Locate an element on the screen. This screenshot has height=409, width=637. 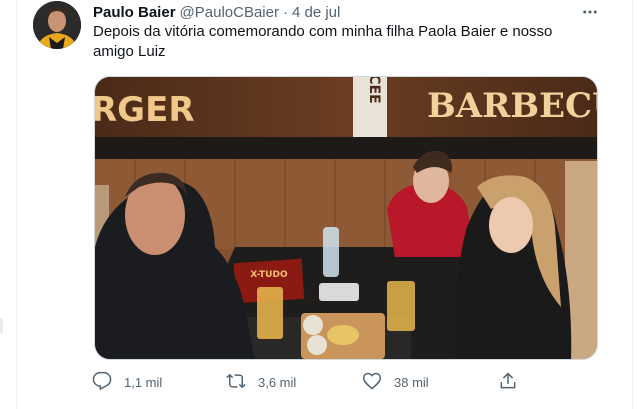
reply-button: 1,1 mil is located at coordinates (127, 382).